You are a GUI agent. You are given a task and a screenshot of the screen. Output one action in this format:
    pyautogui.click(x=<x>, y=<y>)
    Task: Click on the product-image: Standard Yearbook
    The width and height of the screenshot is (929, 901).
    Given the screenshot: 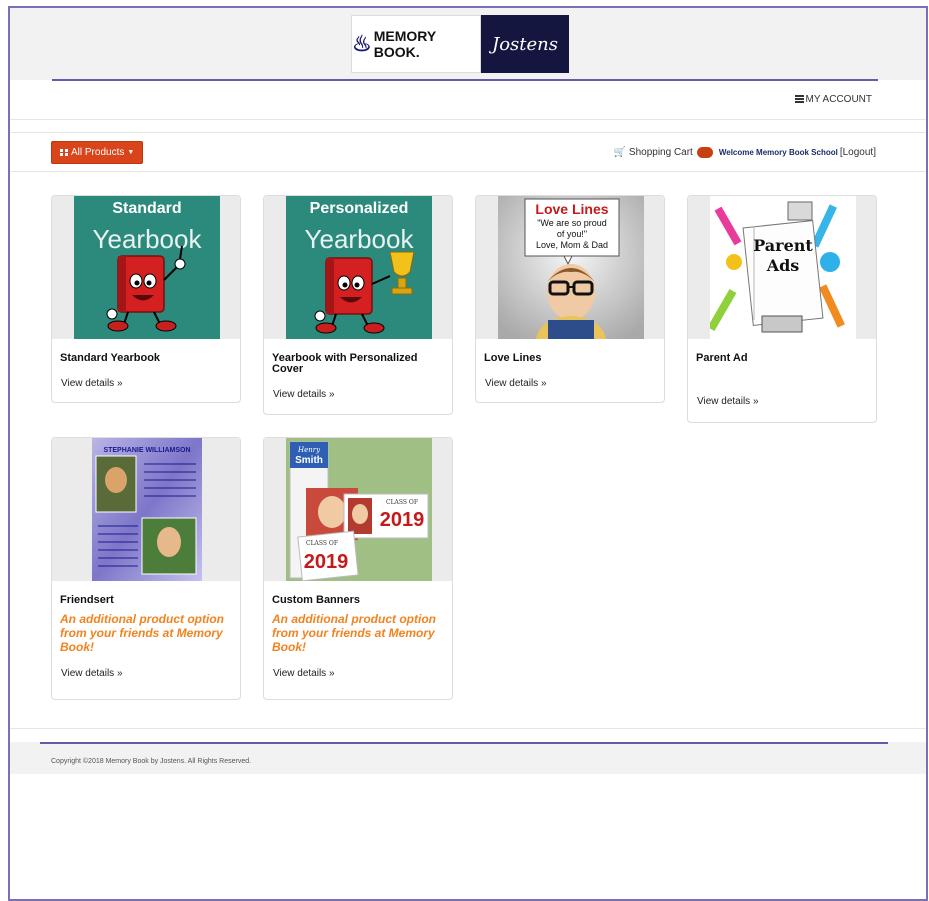 What is the action you would take?
    pyautogui.click(x=146, y=267)
    